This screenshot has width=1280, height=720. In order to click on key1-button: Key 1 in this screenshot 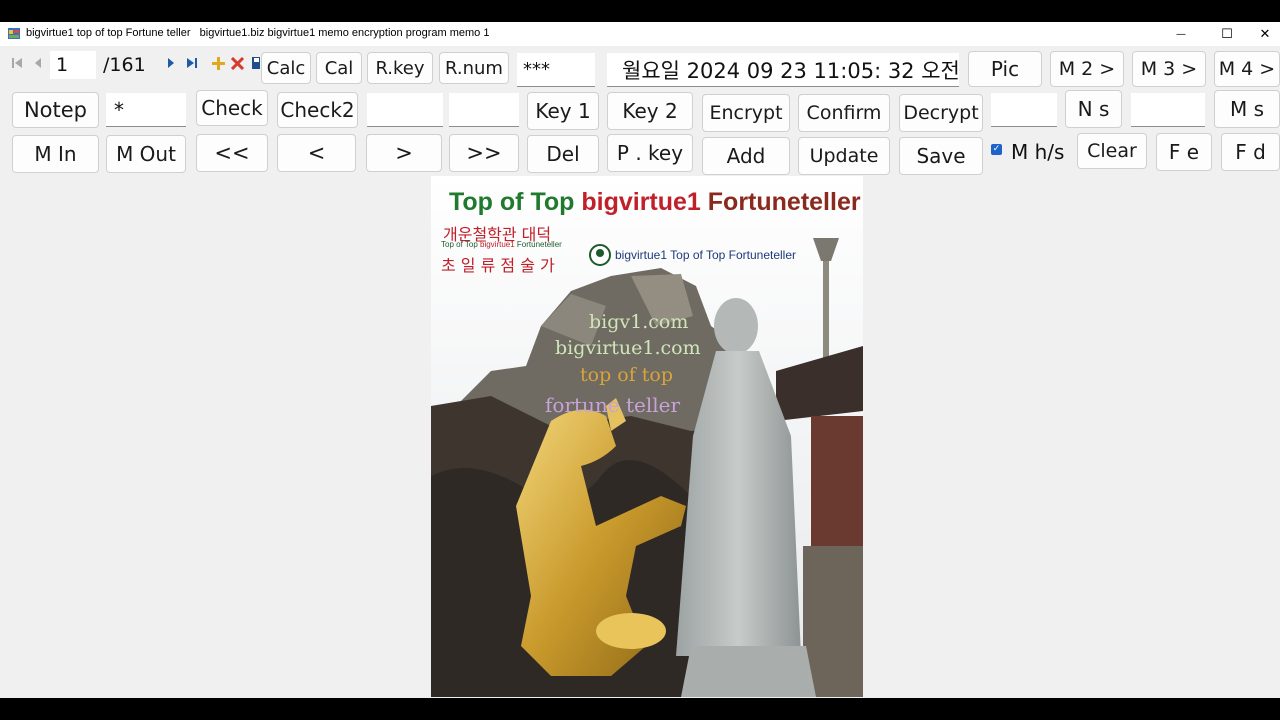, I will do `click(563, 111)`.